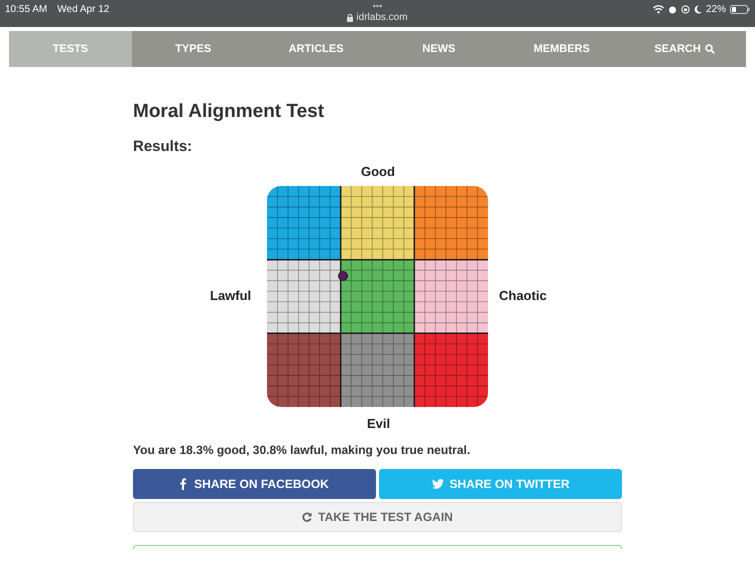  I want to click on facebook-icon, so click(183, 484).